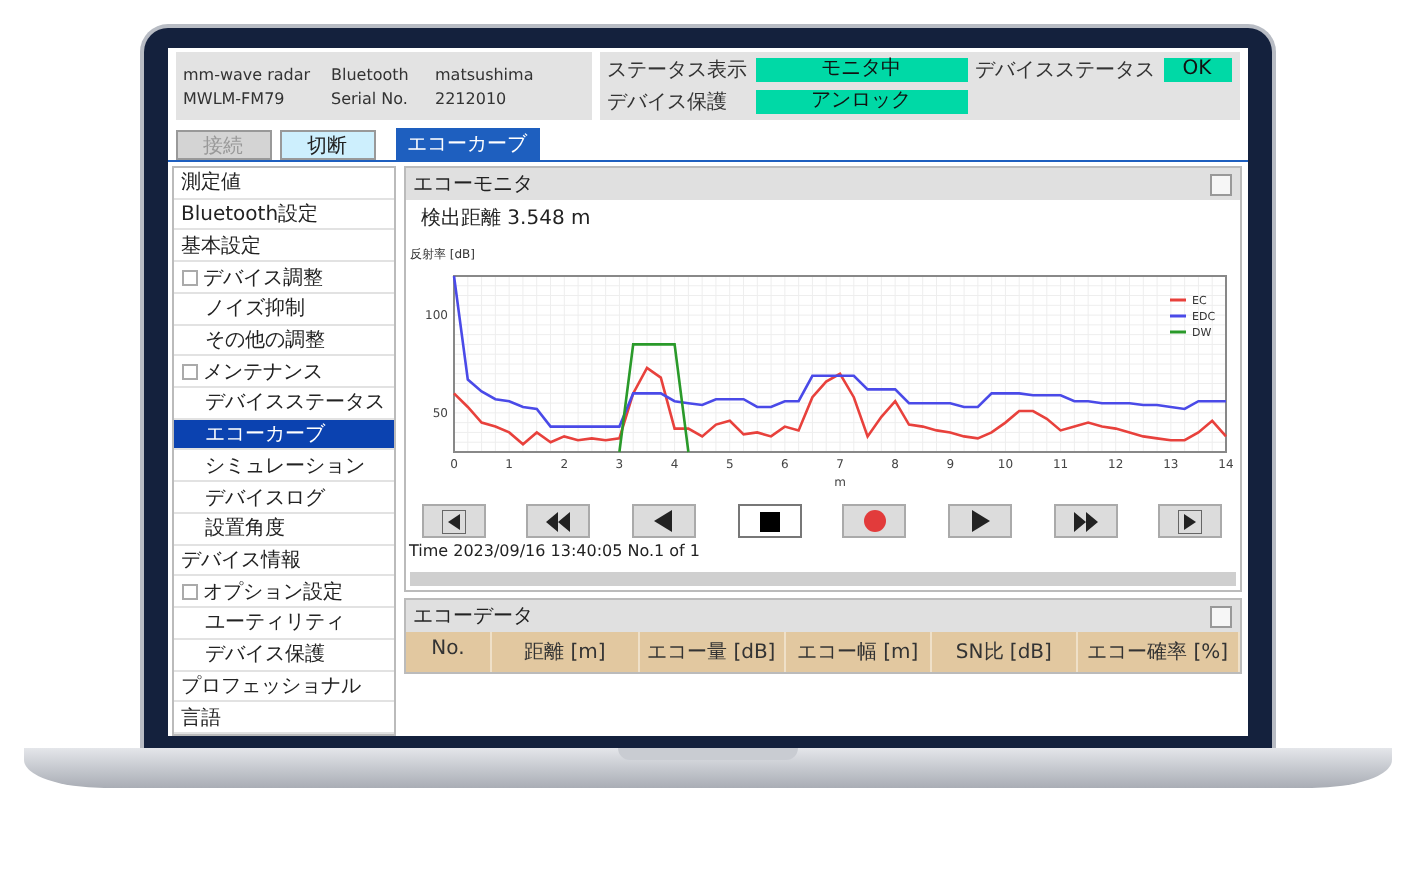  Describe the element at coordinates (822, 579) in the screenshot. I see `scrollbar` at that location.